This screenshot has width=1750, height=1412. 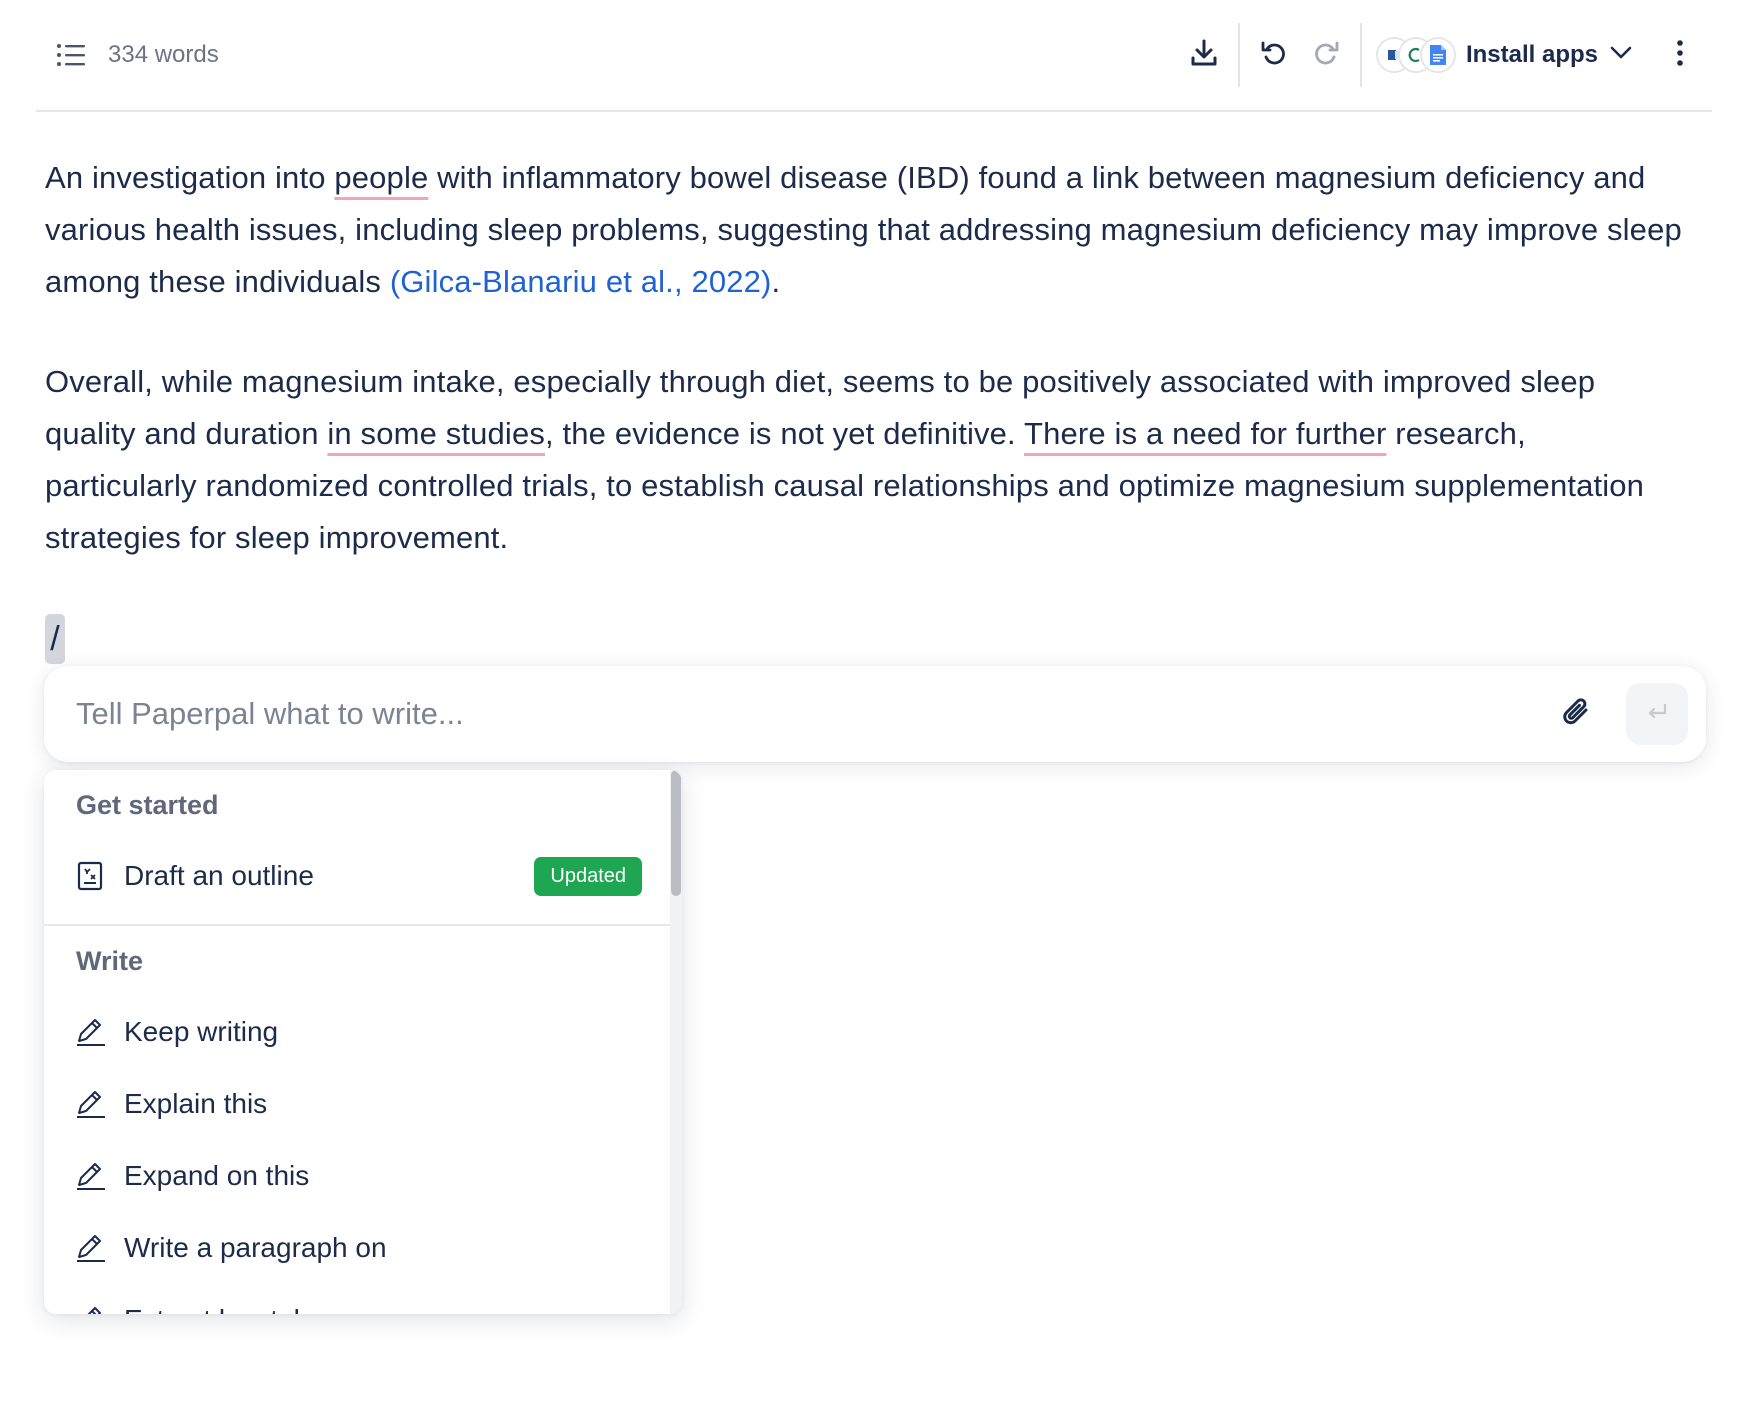 What do you see at coordinates (196, 1103) in the screenshot?
I see `menu-item-label: Explain this` at bounding box center [196, 1103].